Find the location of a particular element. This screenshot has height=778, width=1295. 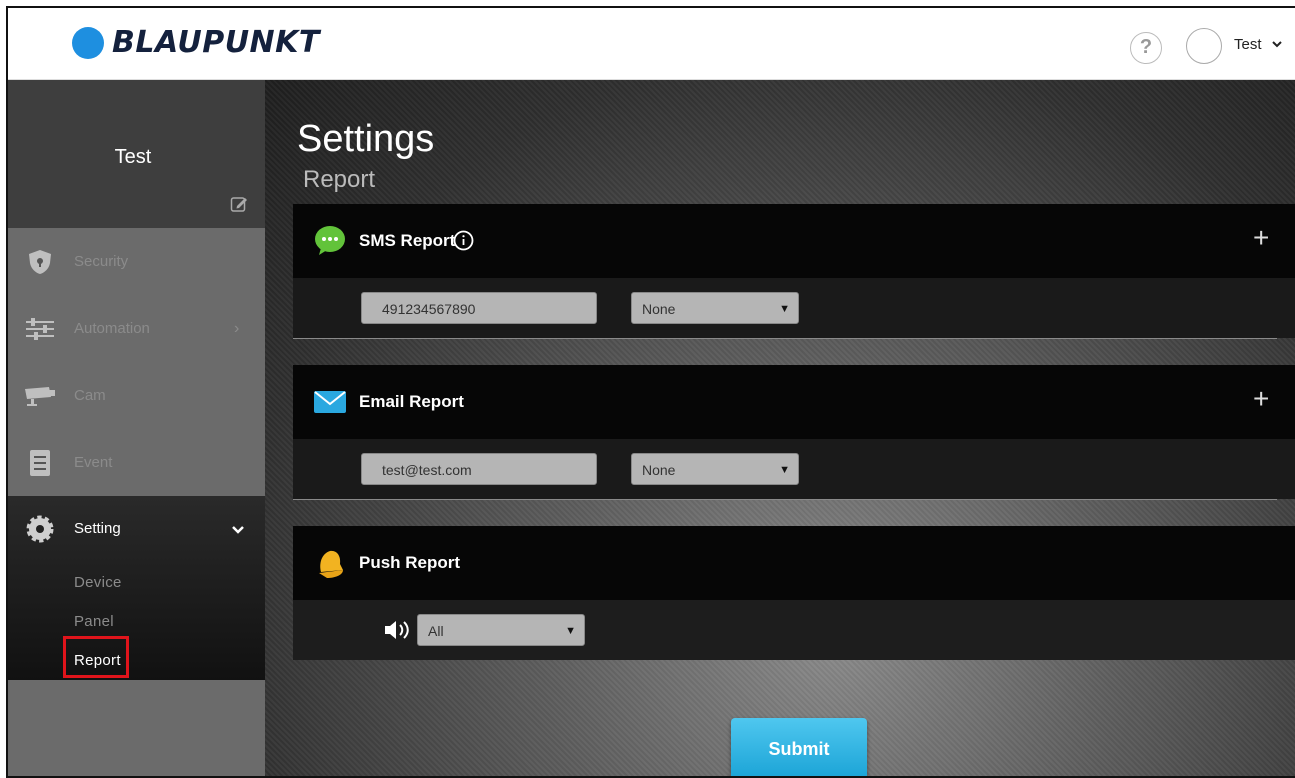

sms-phone-input: 491234567890 is located at coordinates (479, 308).